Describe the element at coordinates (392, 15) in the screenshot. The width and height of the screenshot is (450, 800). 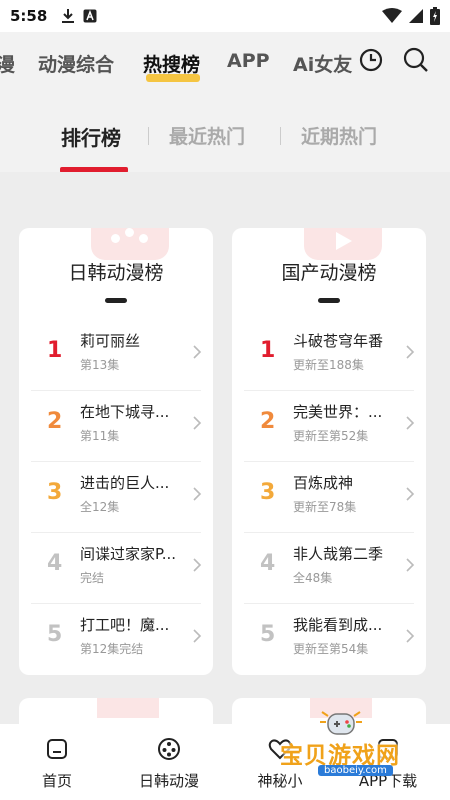
I see `wifi-icon` at that location.